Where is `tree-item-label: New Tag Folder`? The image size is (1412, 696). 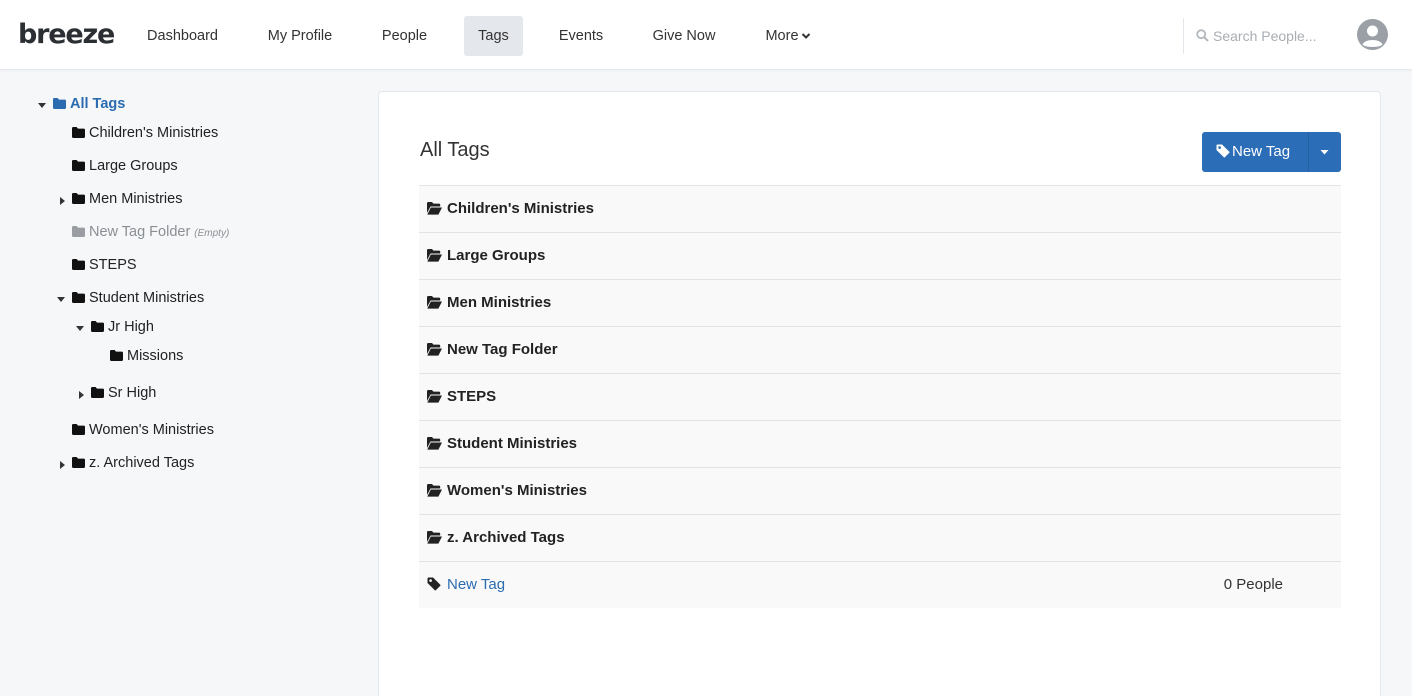
tree-item-label: New Tag Folder is located at coordinates (140, 232).